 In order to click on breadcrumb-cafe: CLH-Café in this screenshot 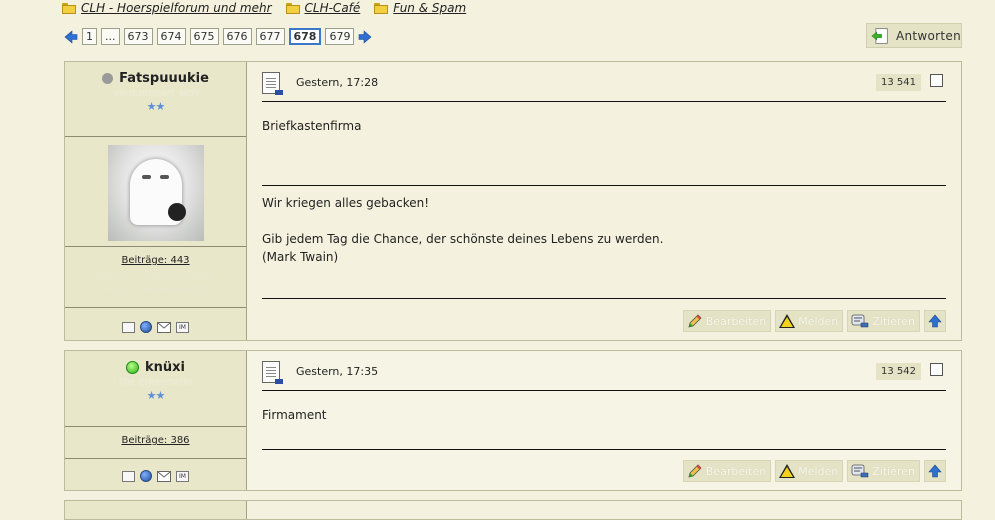, I will do `click(323, 8)`.